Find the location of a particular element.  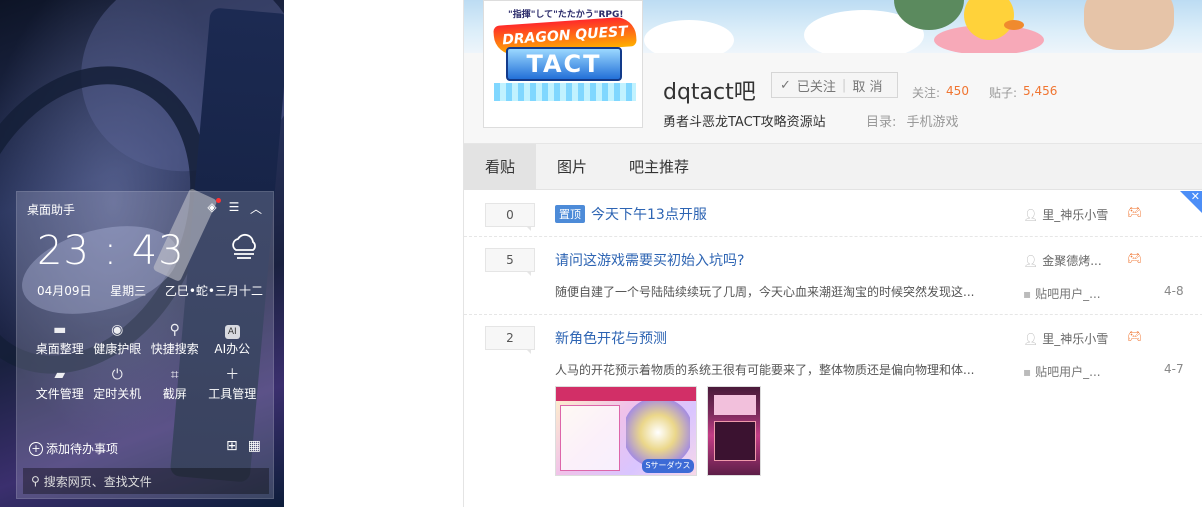

collapse-icon: ︿ is located at coordinates (256, 208).